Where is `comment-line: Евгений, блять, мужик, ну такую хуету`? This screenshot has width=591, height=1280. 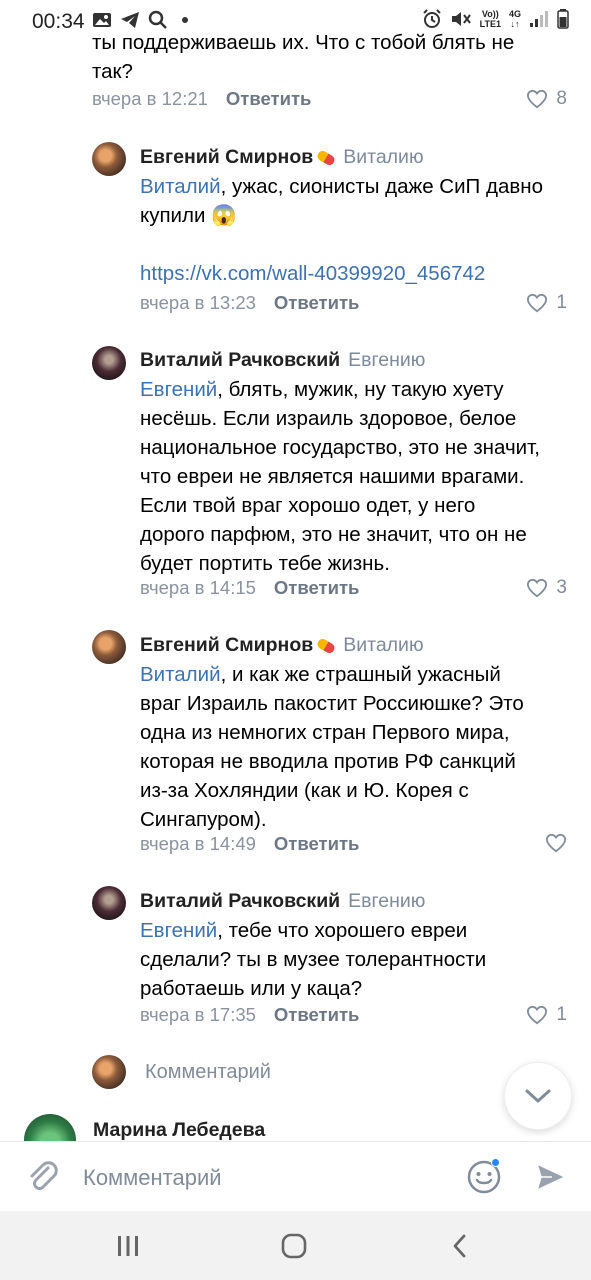 comment-line: Евгений, блять, мужик, ну такую хуету is located at coordinates (355, 389).